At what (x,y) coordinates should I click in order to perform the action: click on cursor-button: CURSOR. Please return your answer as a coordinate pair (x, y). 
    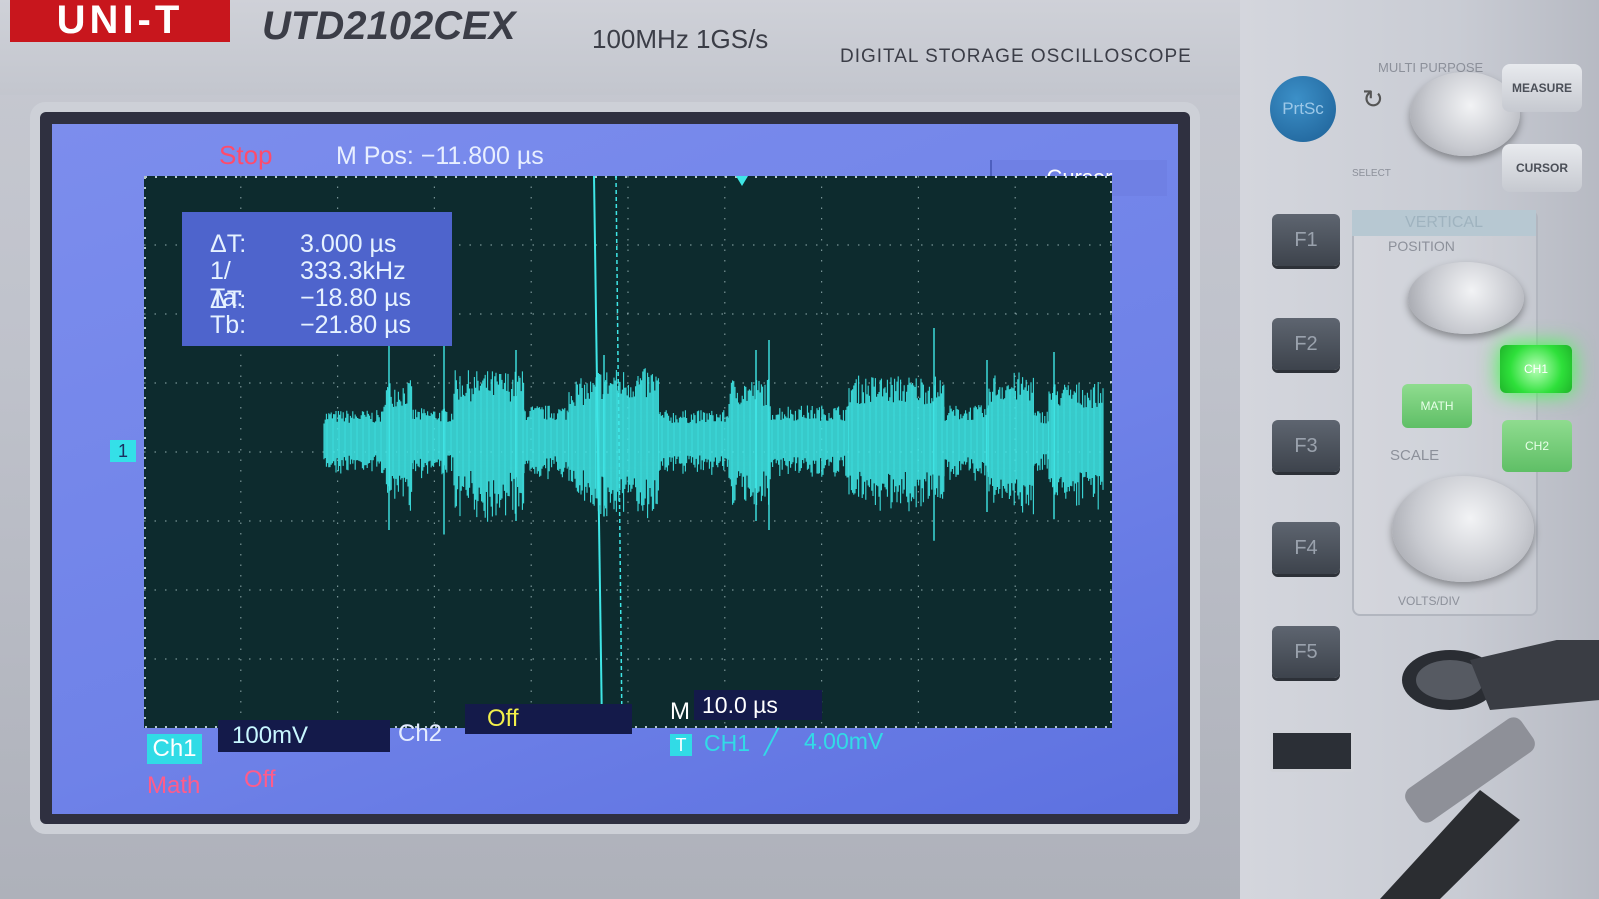
    Looking at the image, I should click on (1542, 168).